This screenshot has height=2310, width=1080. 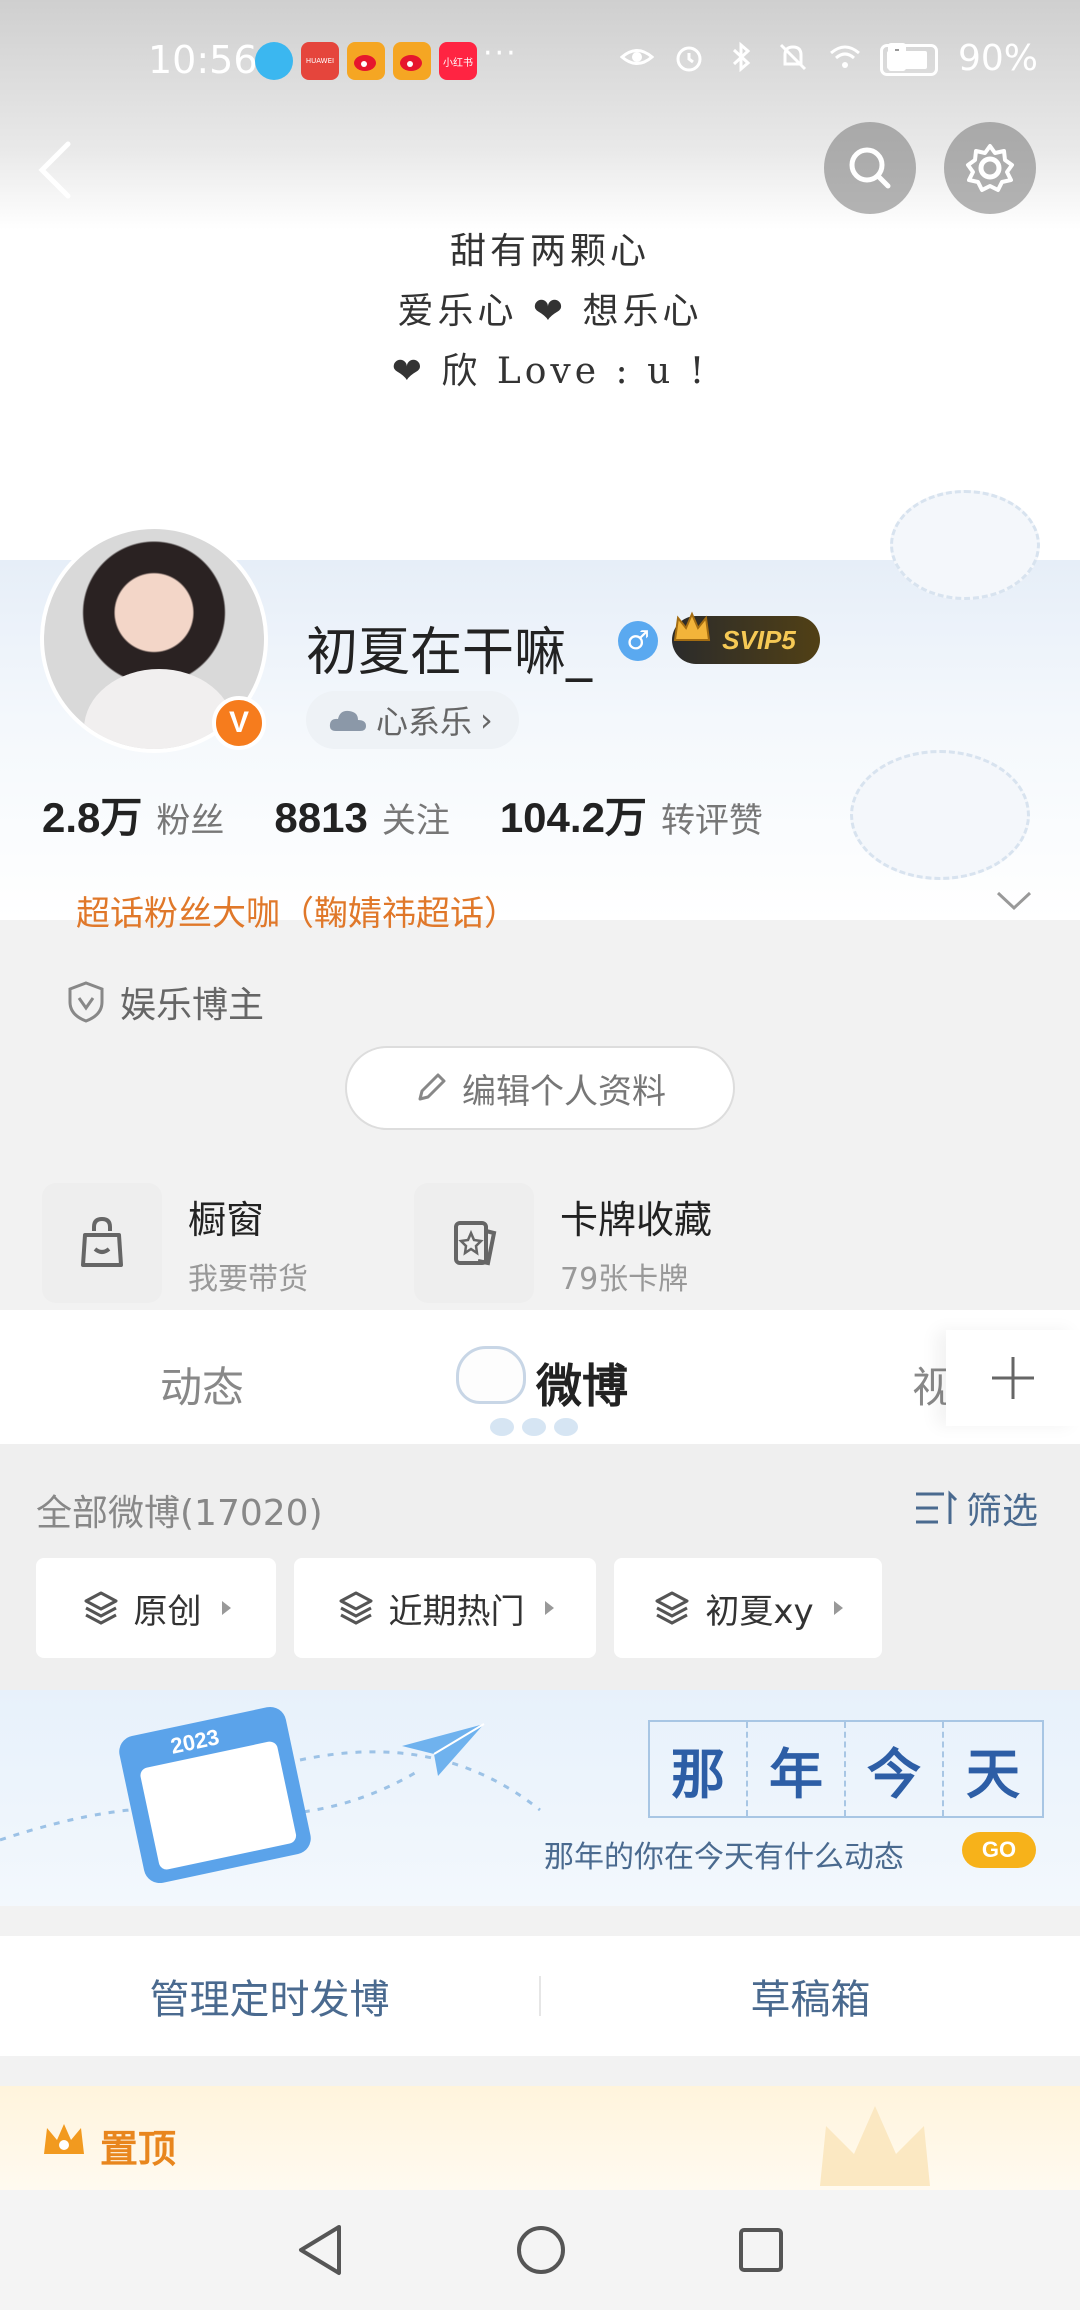 I want to click on memory-title-char: 今, so click(x=895, y=1769).